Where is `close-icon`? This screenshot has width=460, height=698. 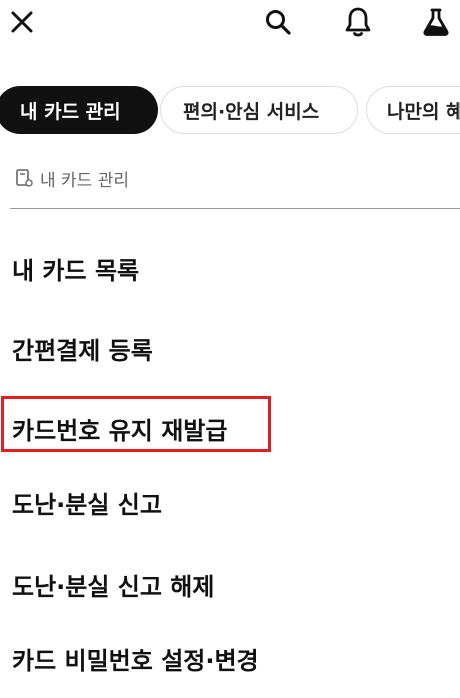
close-icon is located at coordinates (22, 22).